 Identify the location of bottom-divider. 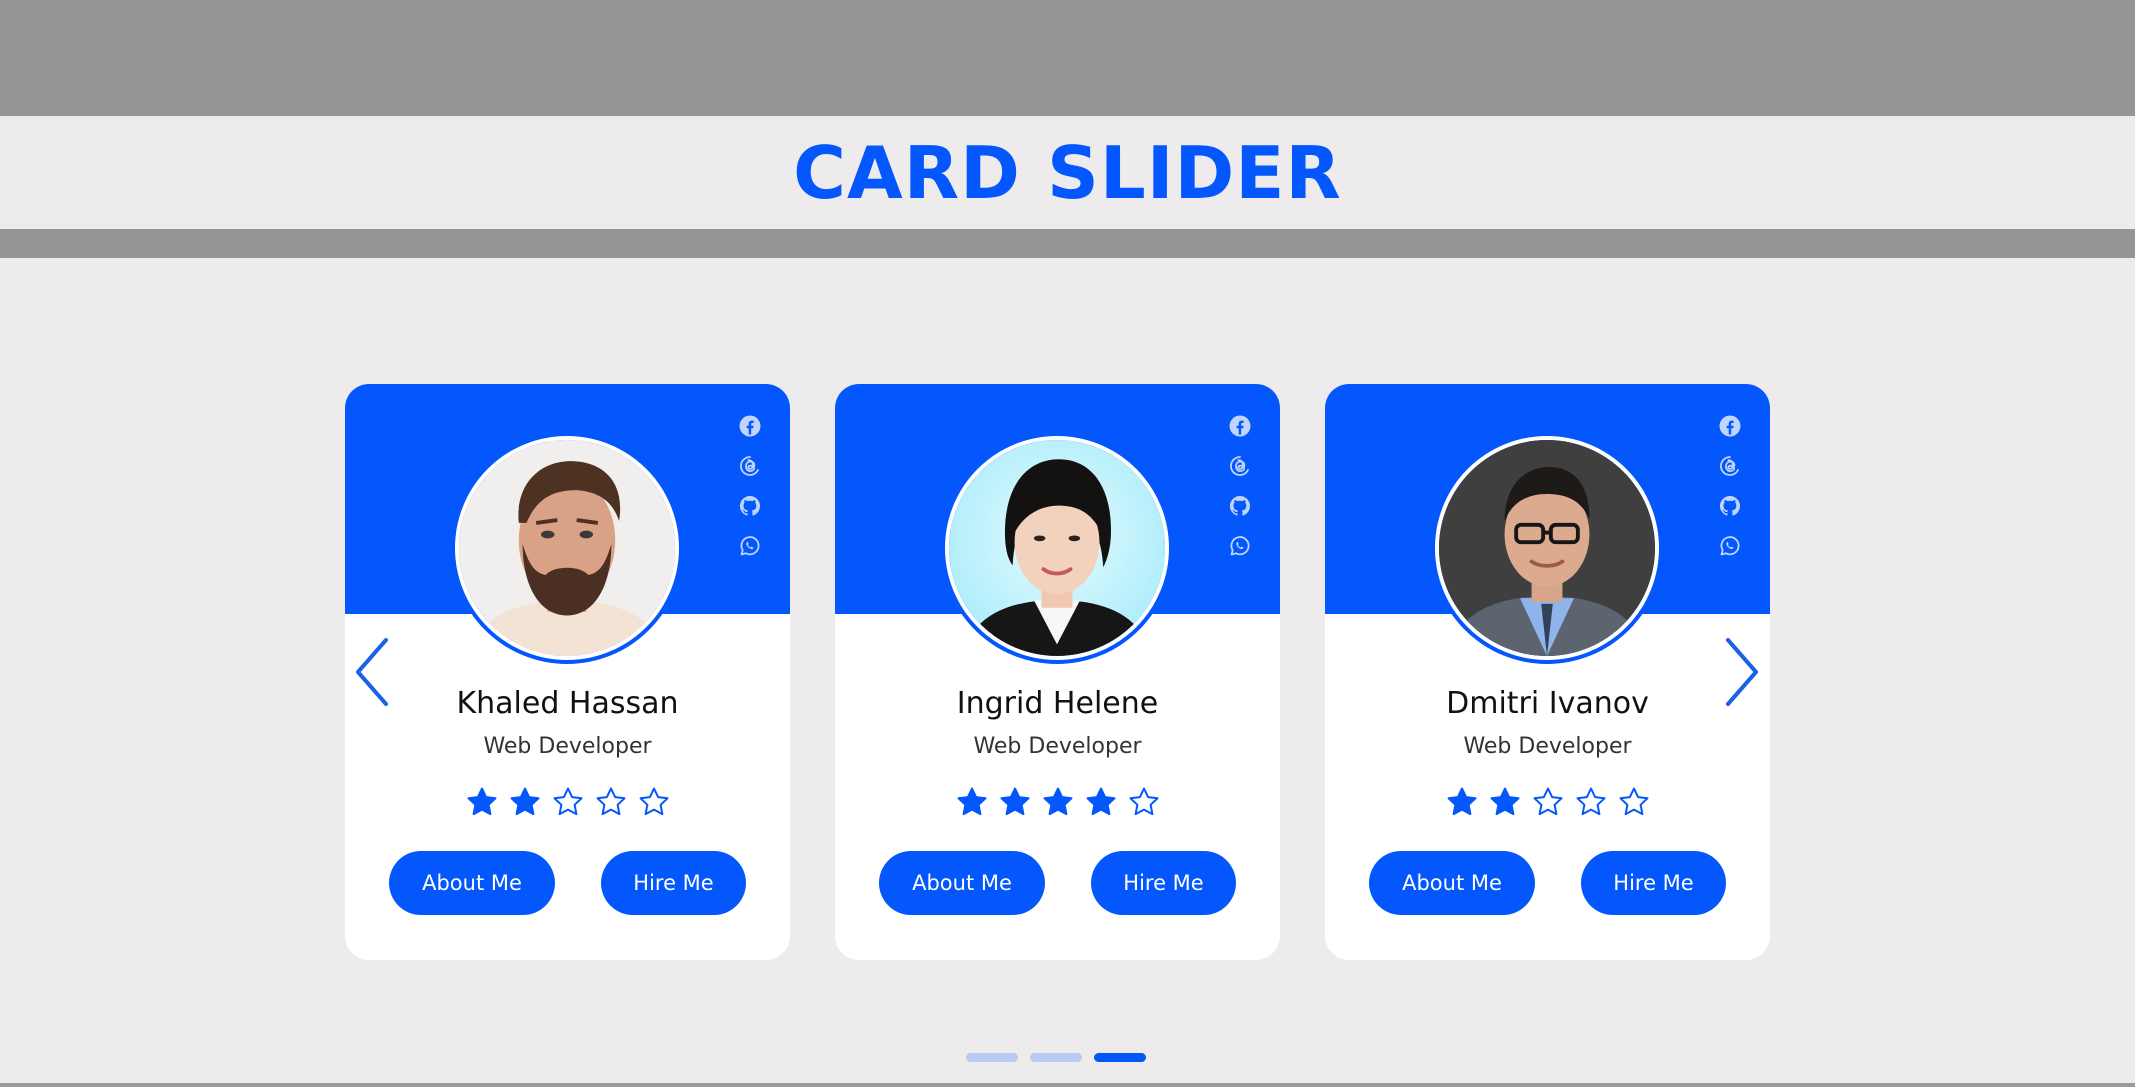
(1067, 1085).